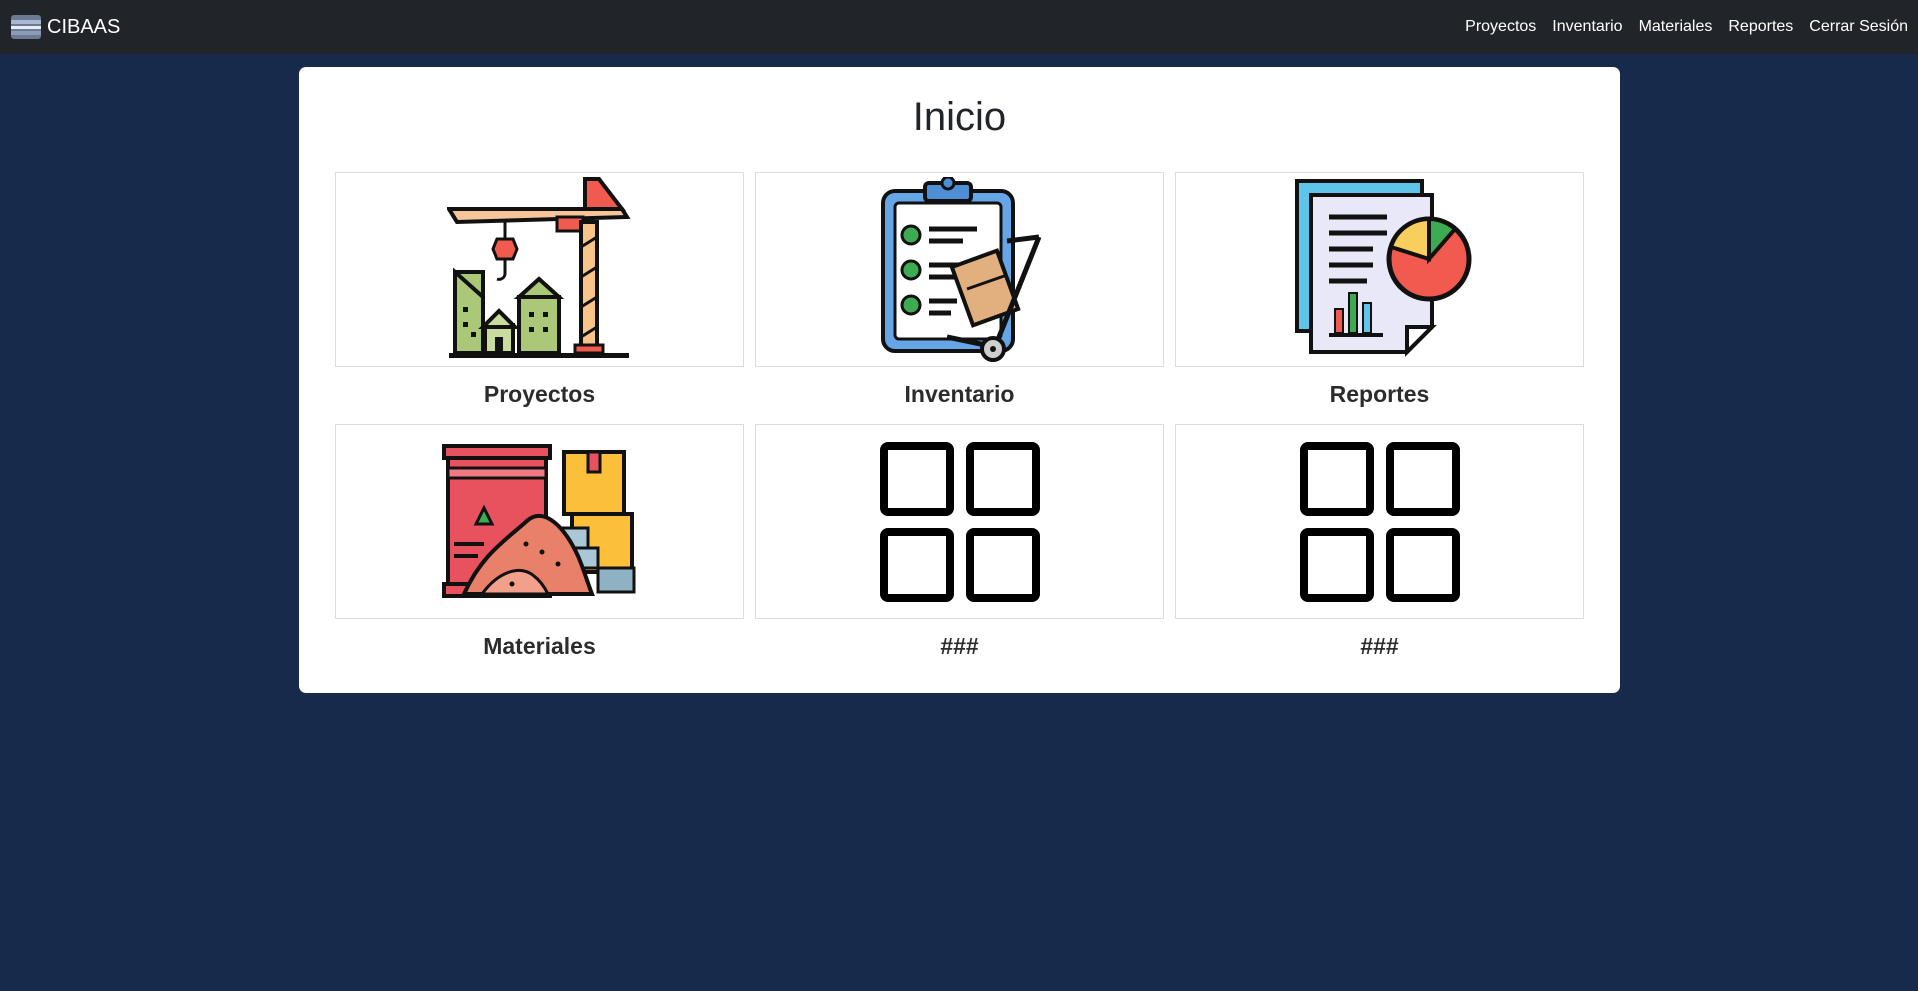  What do you see at coordinates (1379, 646) in the screenshot?
I see `card-label-placeholder-2: ###` at bounding box center [1379, 646].